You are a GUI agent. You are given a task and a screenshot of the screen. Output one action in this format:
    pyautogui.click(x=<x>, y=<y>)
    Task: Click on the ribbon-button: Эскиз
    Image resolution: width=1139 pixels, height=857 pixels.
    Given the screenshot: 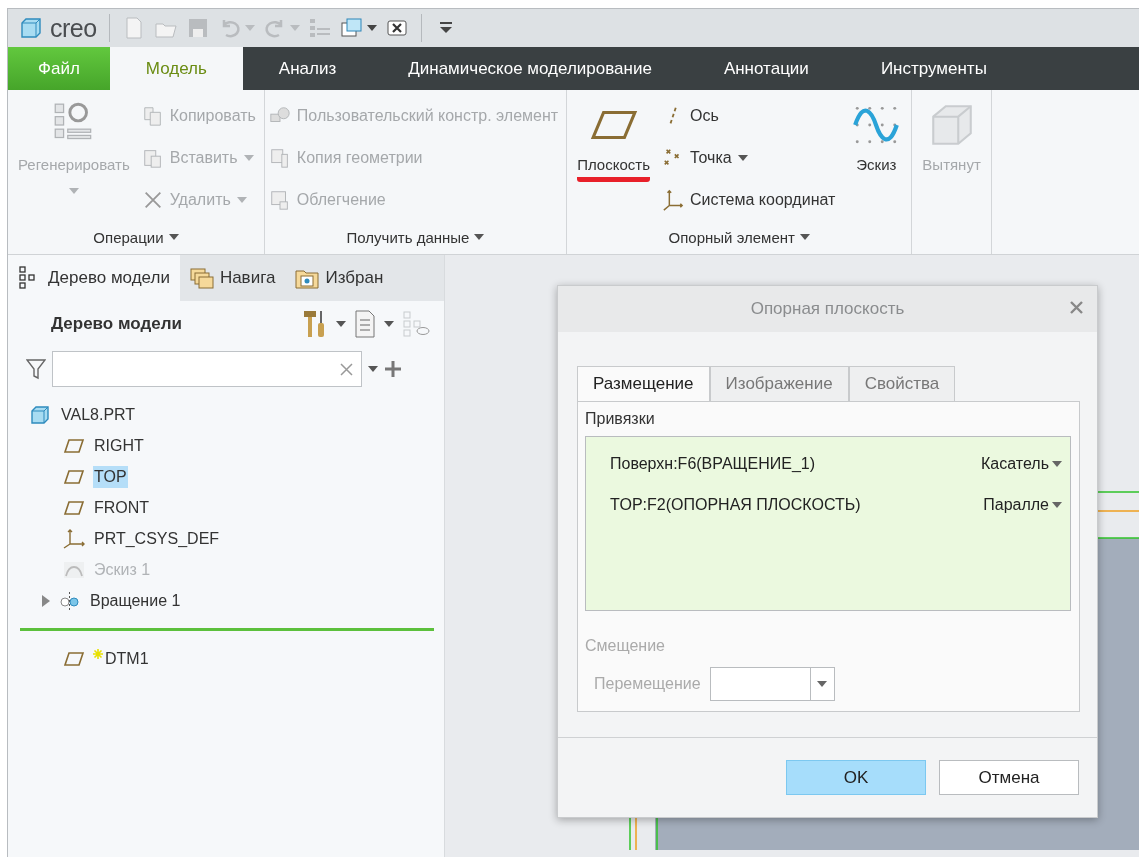 What is the action you would take?
    pyautogui.click(x=876, y=158)
    